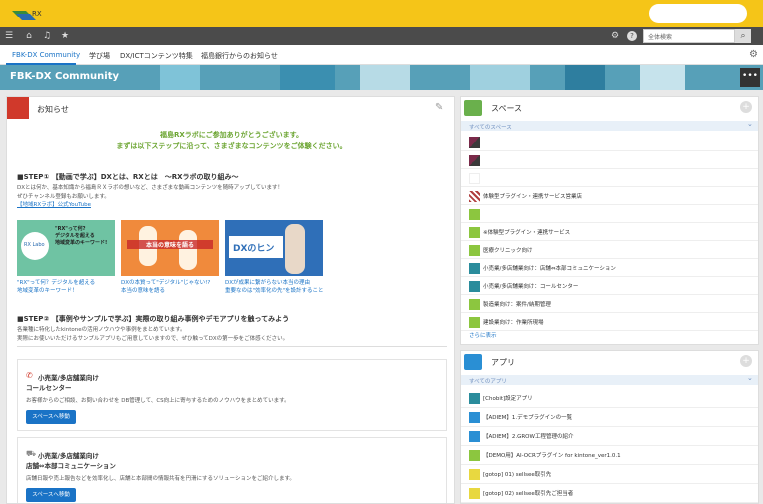 The image size is (763, 504). I want to click on top-search-box, so click(698, 13).